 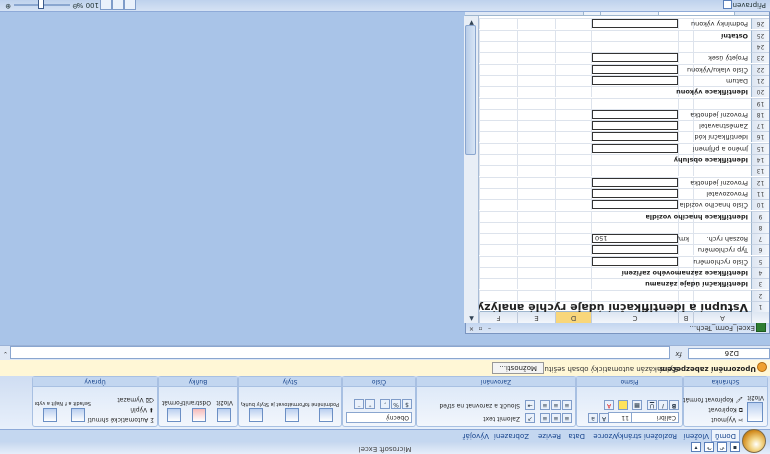 I want to click on tab-formulas: Vzorce, so click(x=605, y=436).